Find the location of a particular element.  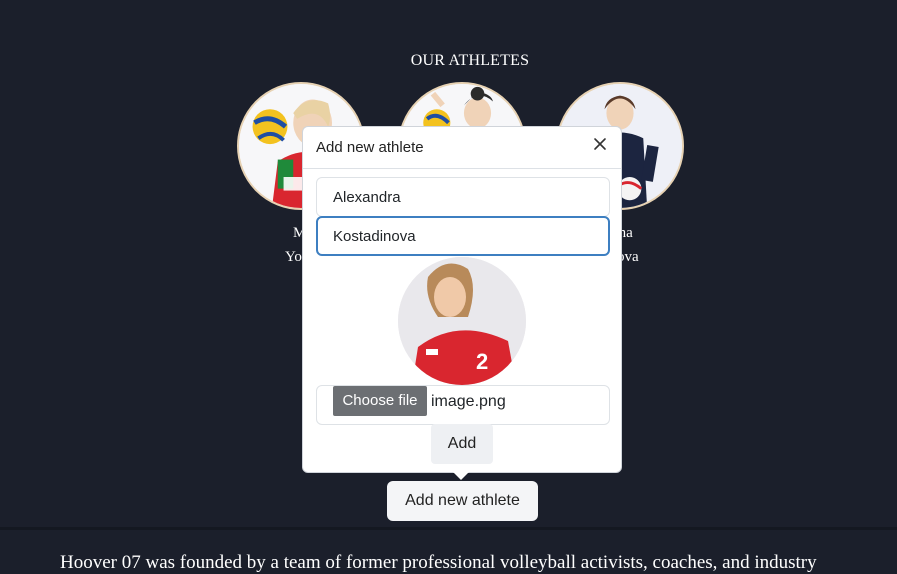

close-icon is located at coordinates (600, 144).